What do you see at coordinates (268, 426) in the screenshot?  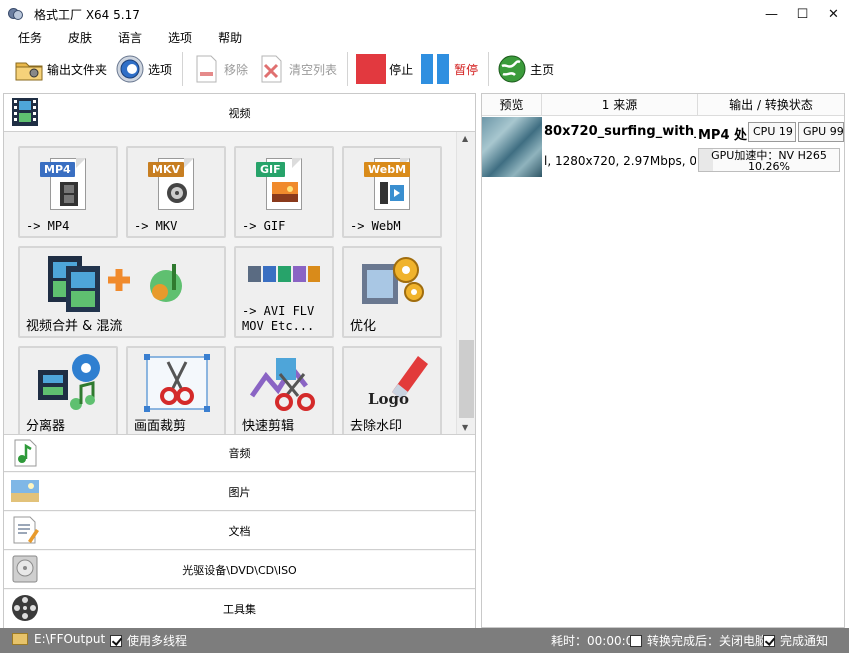 I see `tile-label: 快速剪辑` at bounding box center [268, 426].